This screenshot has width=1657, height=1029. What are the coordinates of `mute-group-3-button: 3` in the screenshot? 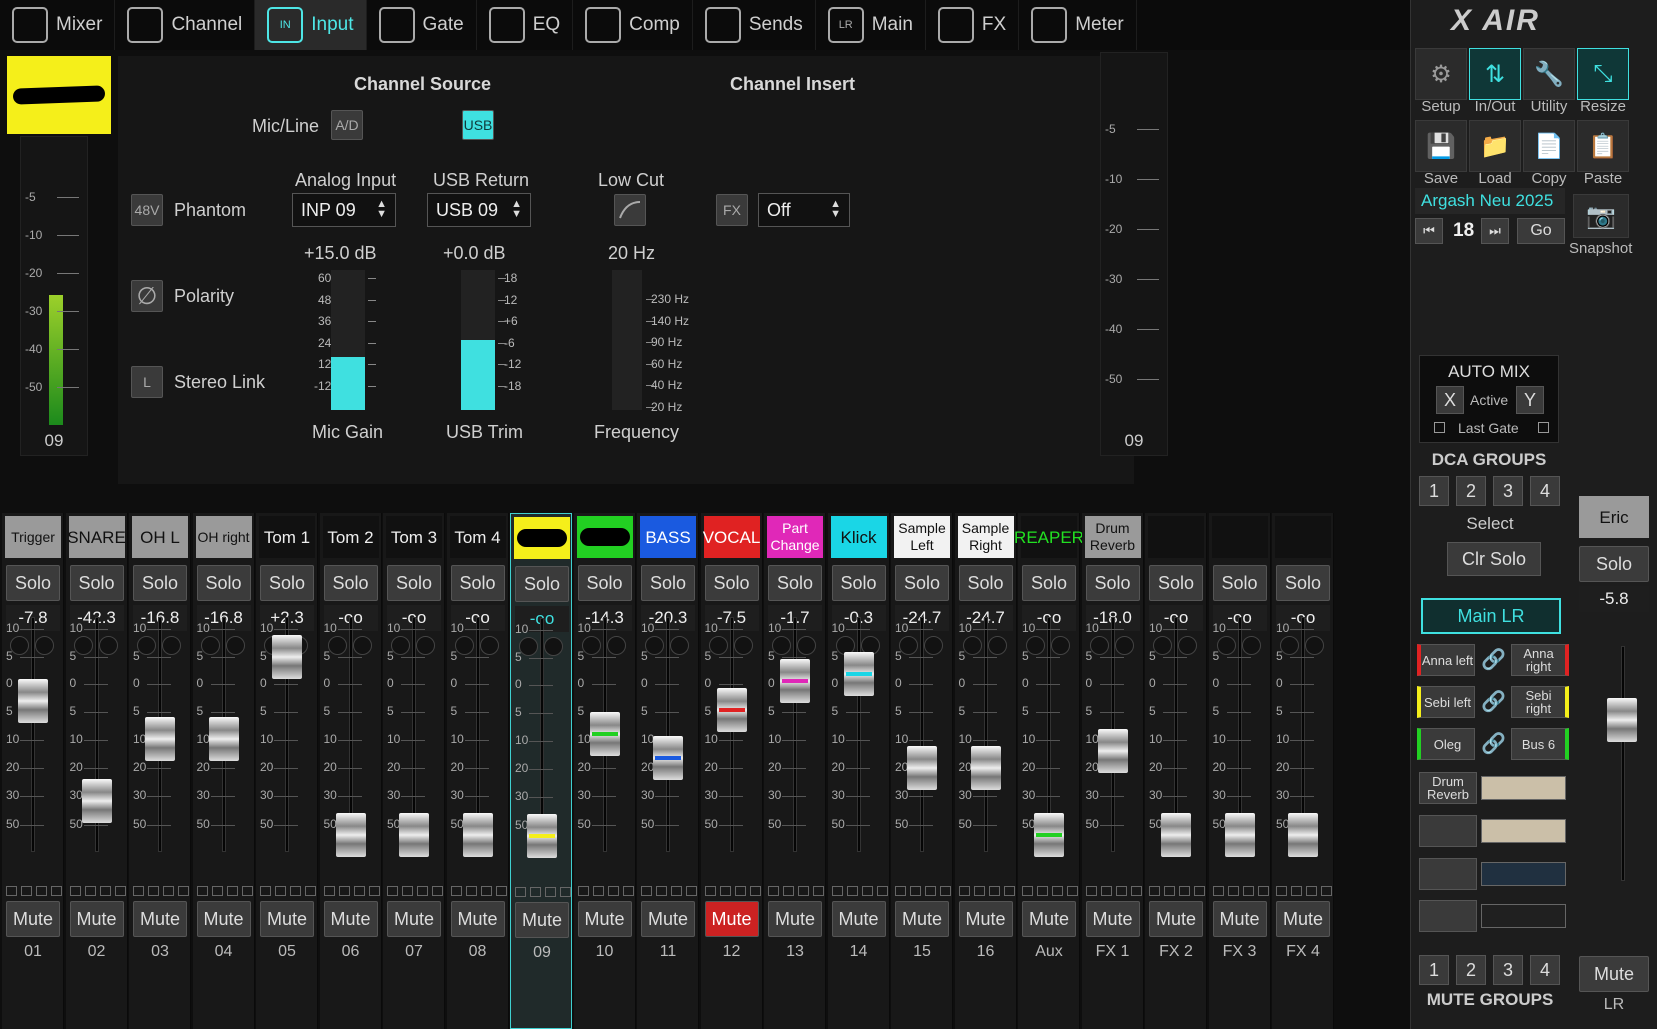 It's located at (1508, 970).